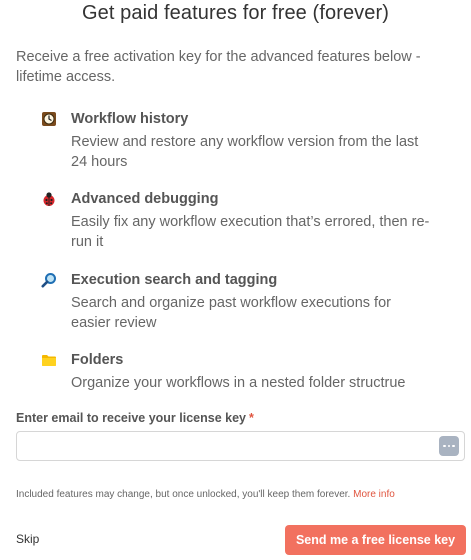 The width and height of the screenshot is (471, 560). What do you see at coordinates (174, 280) in the screenshot?
I see `feature-title: Execution search and tagging` at bounding box center [174, 280].